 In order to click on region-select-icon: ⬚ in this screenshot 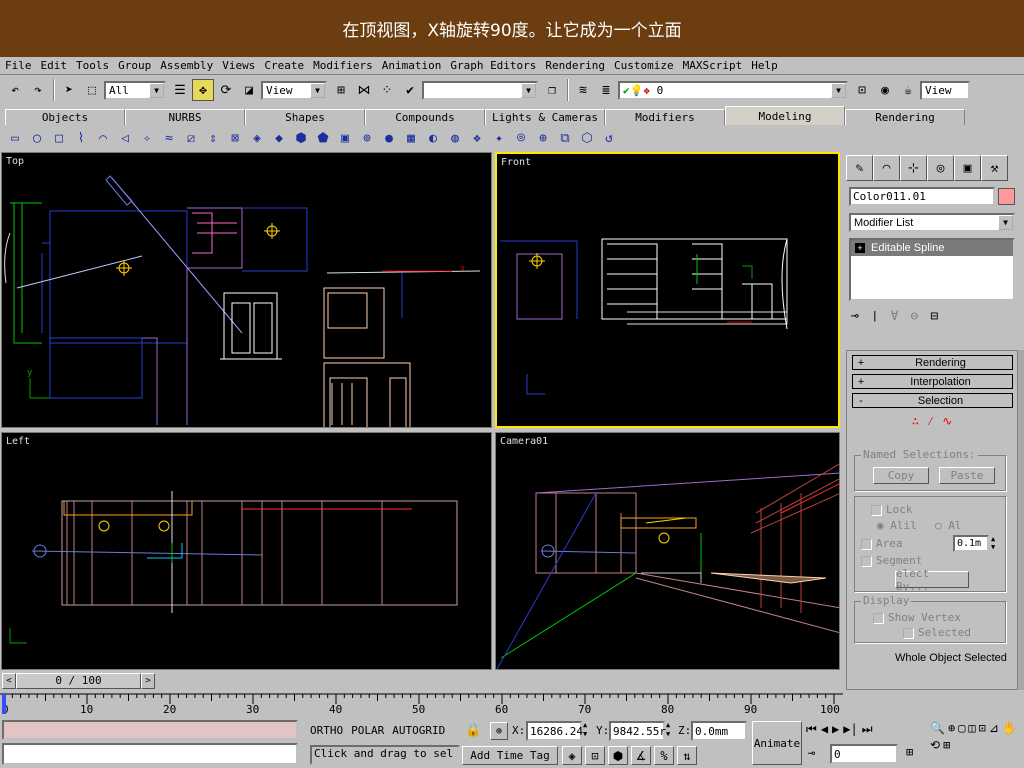, I will do `click(92, 90)`.